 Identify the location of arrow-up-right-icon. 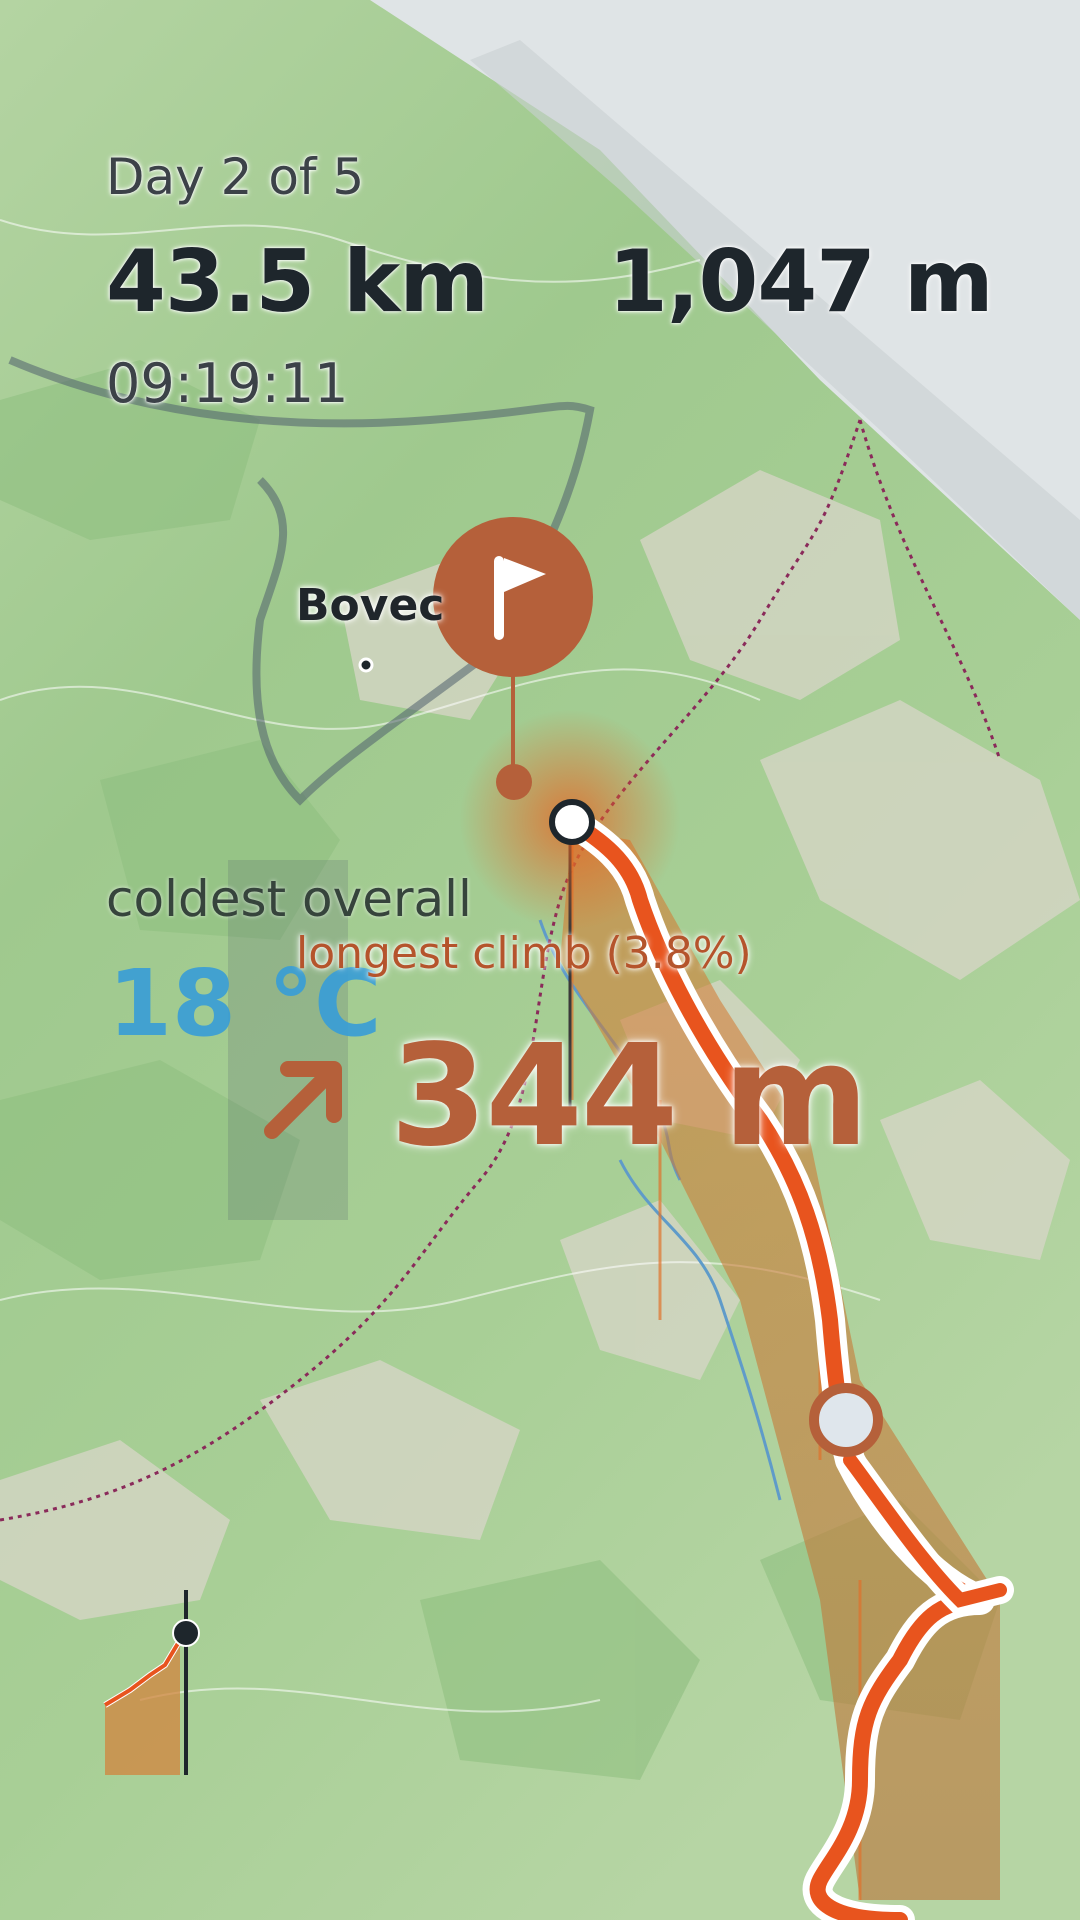
(303, 1099).